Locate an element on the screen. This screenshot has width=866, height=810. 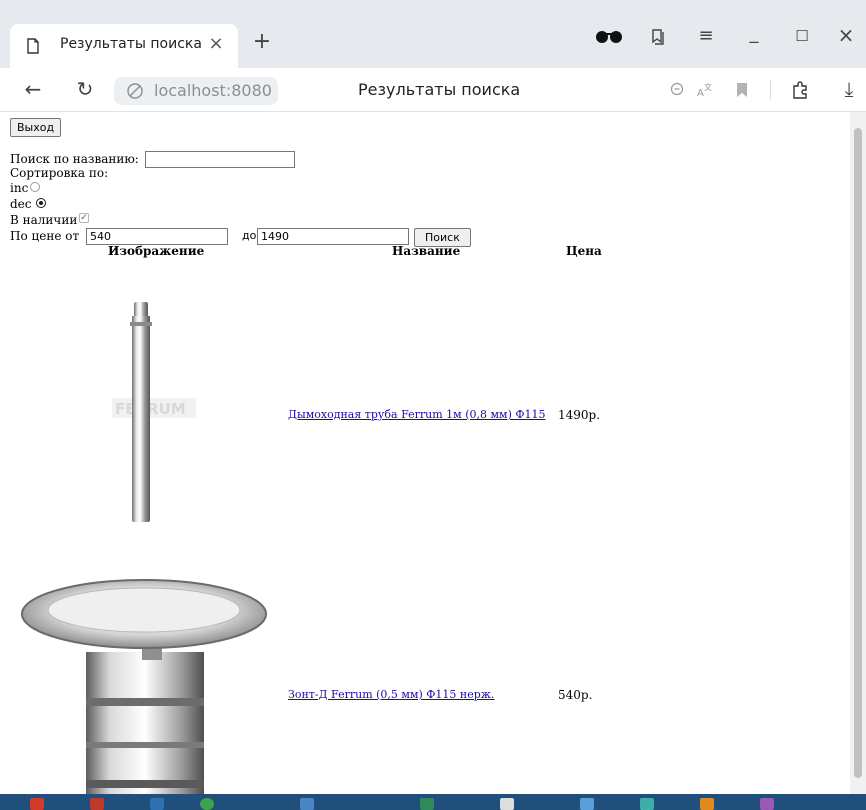
price-from-label: По цене от is located at coordinates (45, 236).